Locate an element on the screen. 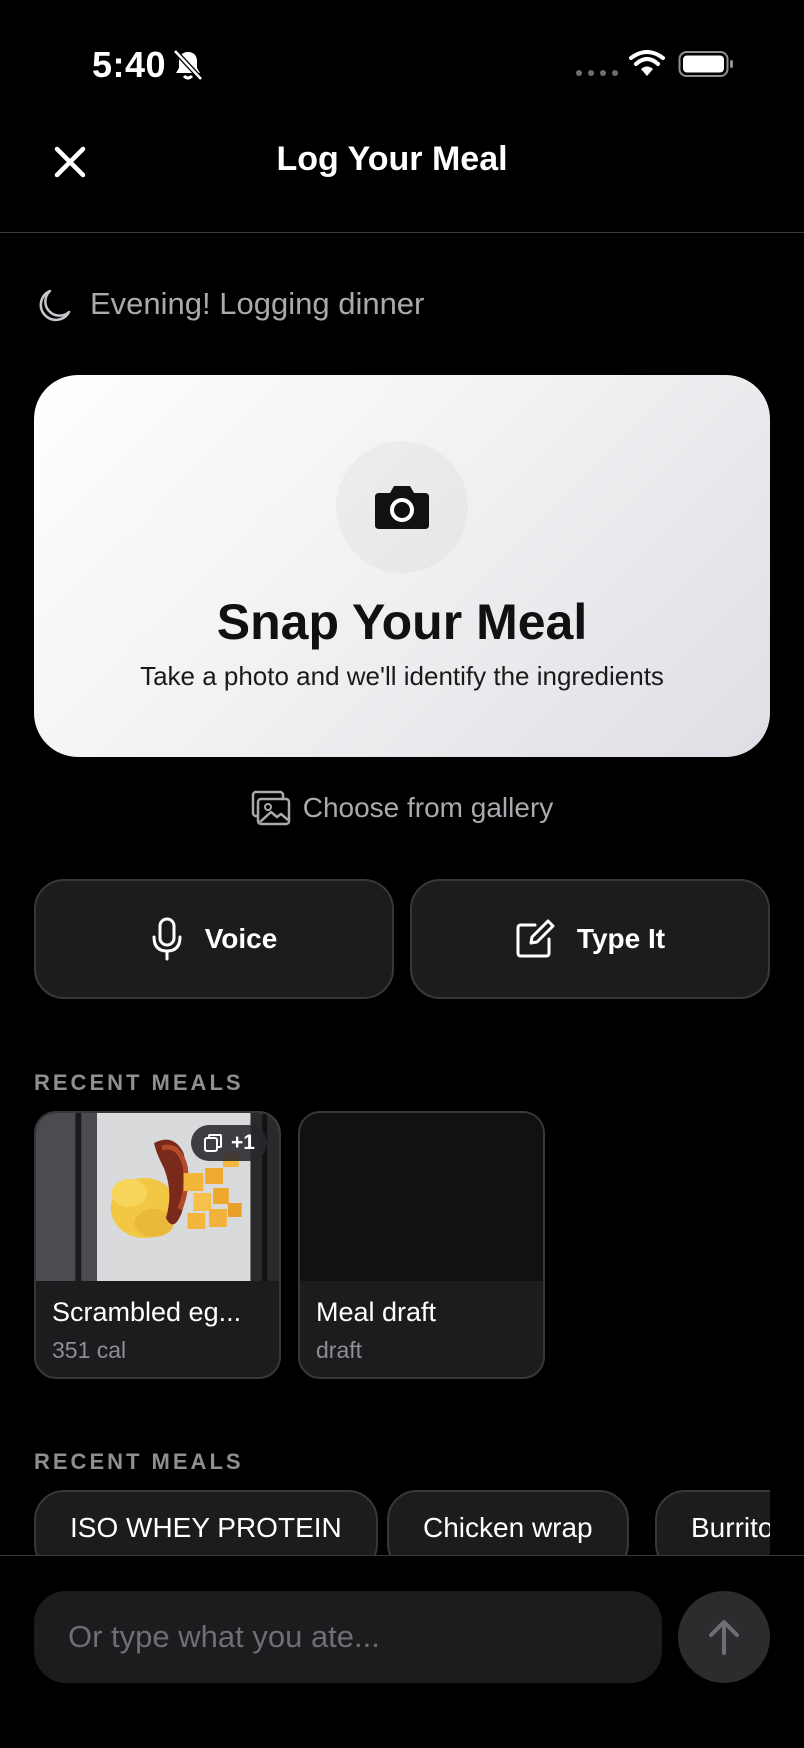  badge-count: +1 is located at coordinates (243, 1142).